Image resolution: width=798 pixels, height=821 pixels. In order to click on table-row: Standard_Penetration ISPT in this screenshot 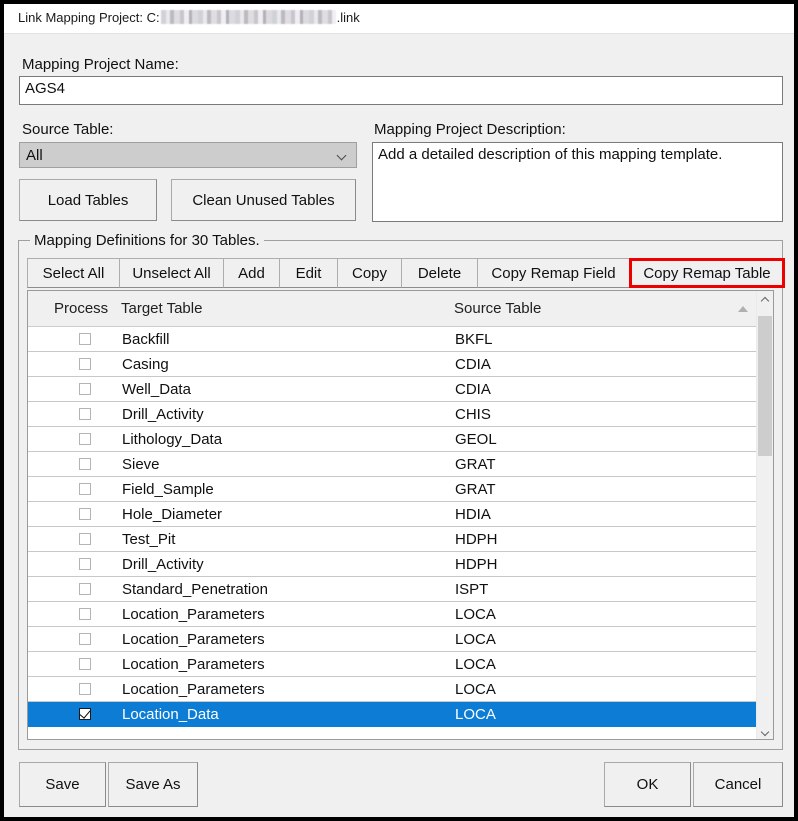, I will do `click(400, 589)`.